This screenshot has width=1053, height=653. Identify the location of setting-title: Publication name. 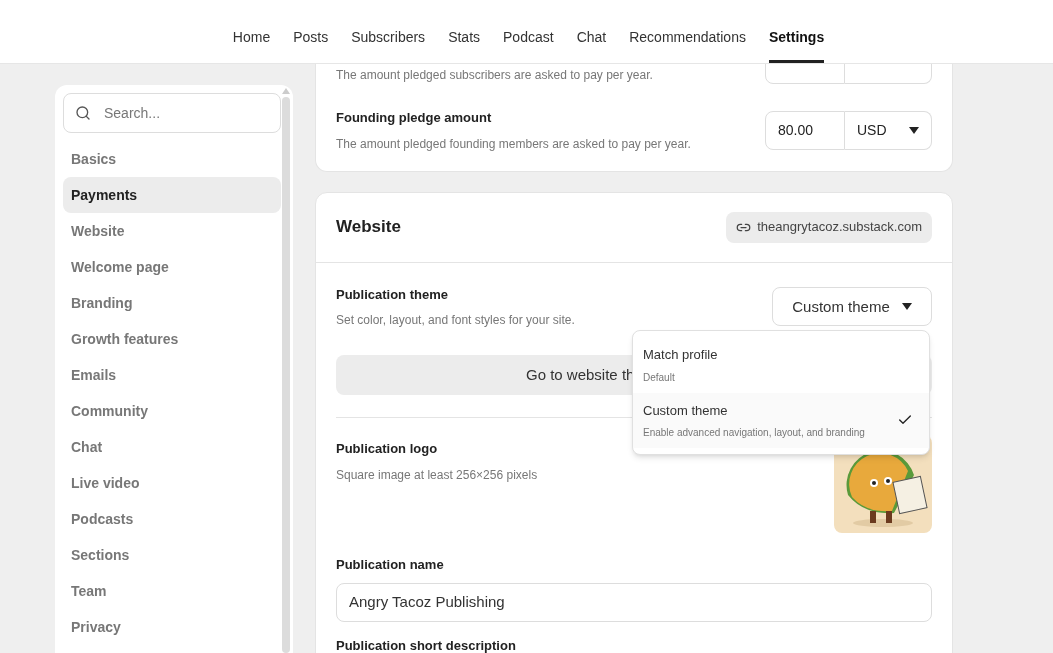
(390, 565).